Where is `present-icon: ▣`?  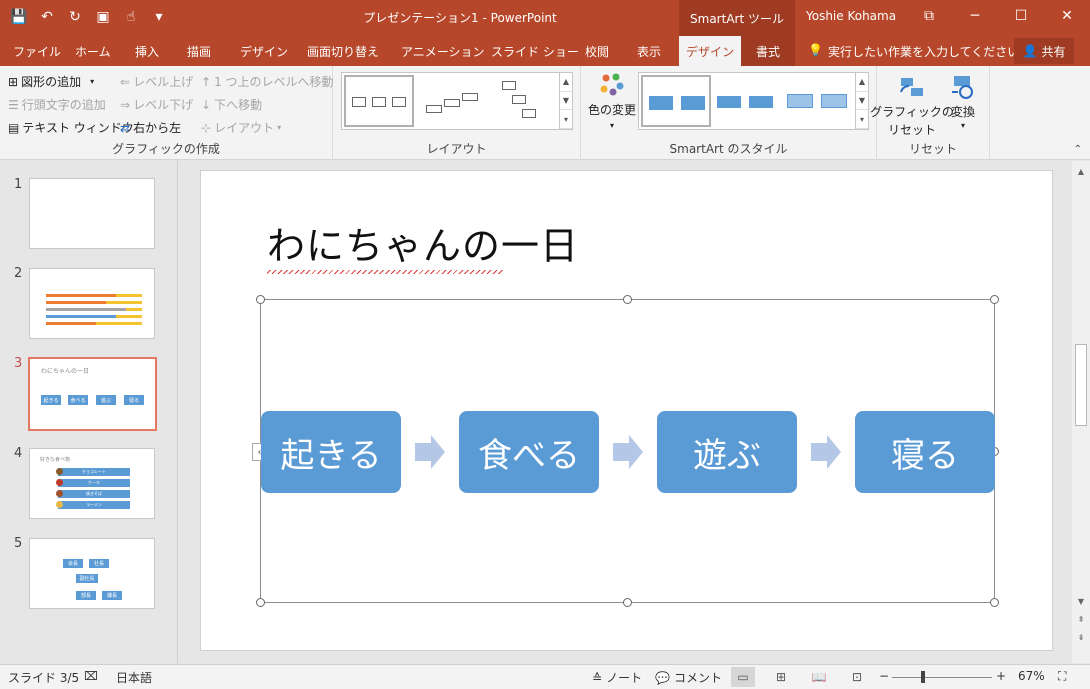
present-icon: ▣ is located at coordinates (103, 17).